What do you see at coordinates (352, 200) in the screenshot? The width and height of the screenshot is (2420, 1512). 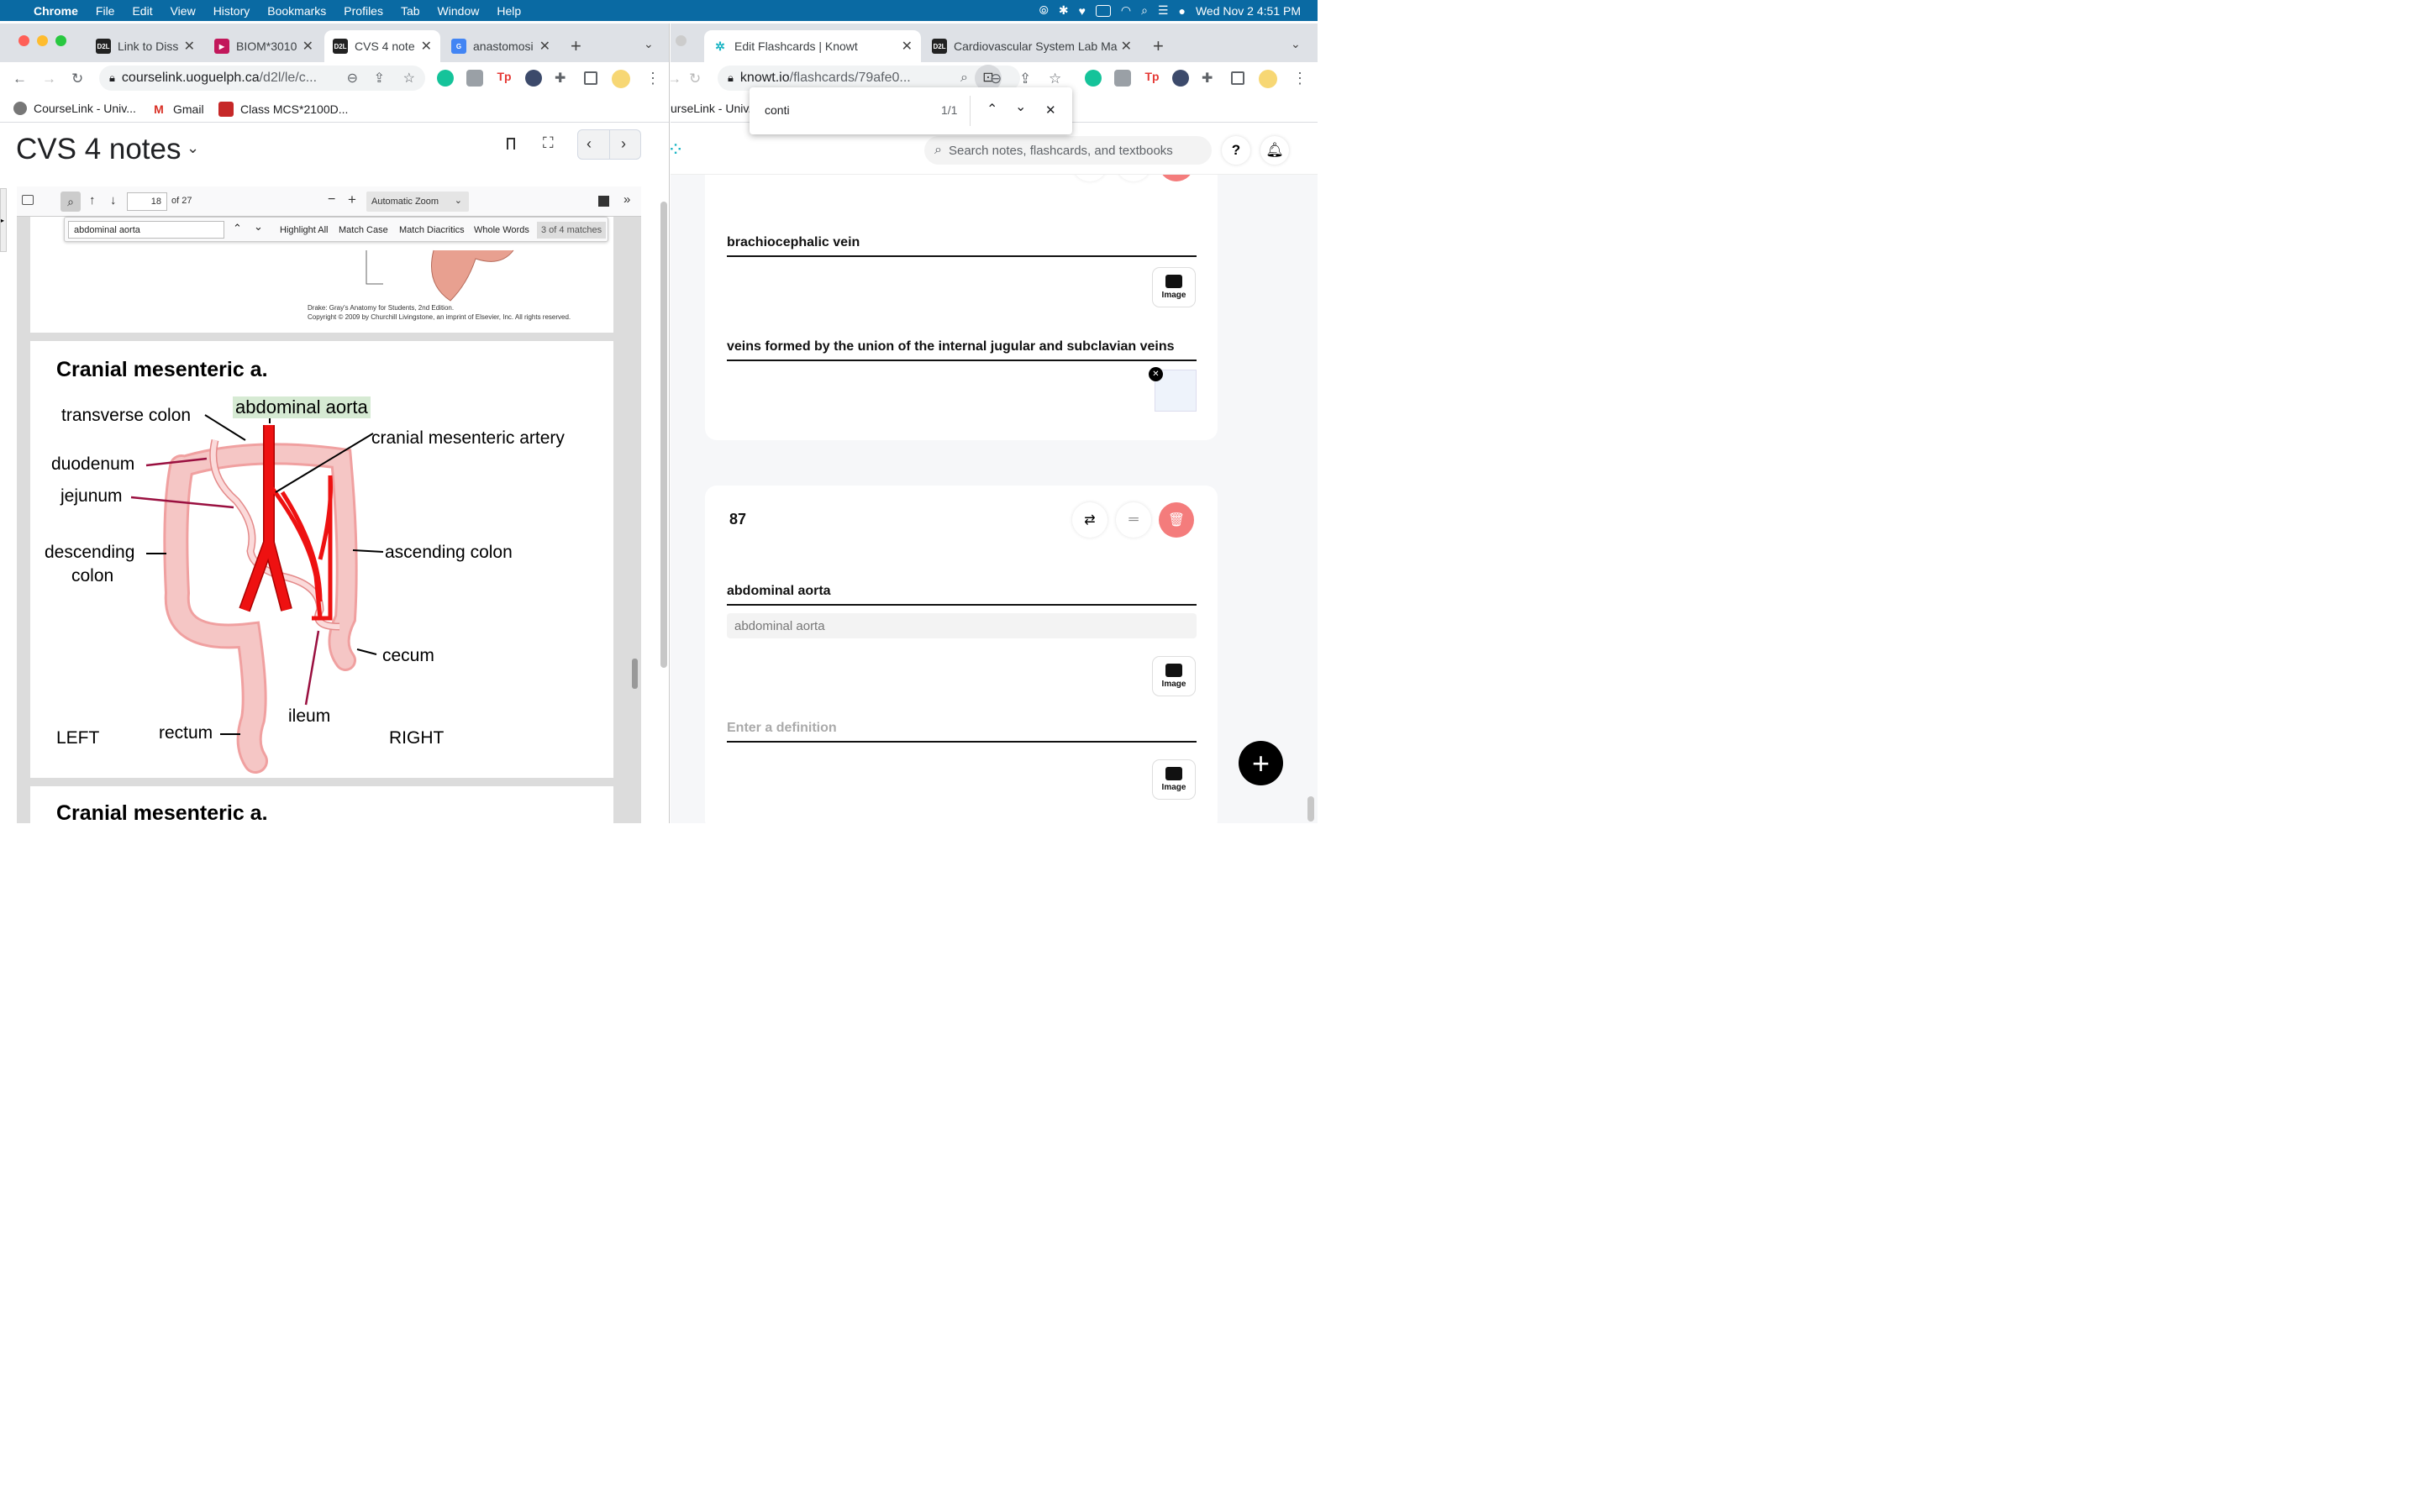 I see `zoom-in-icon: +` at bounding box center [352, 200].